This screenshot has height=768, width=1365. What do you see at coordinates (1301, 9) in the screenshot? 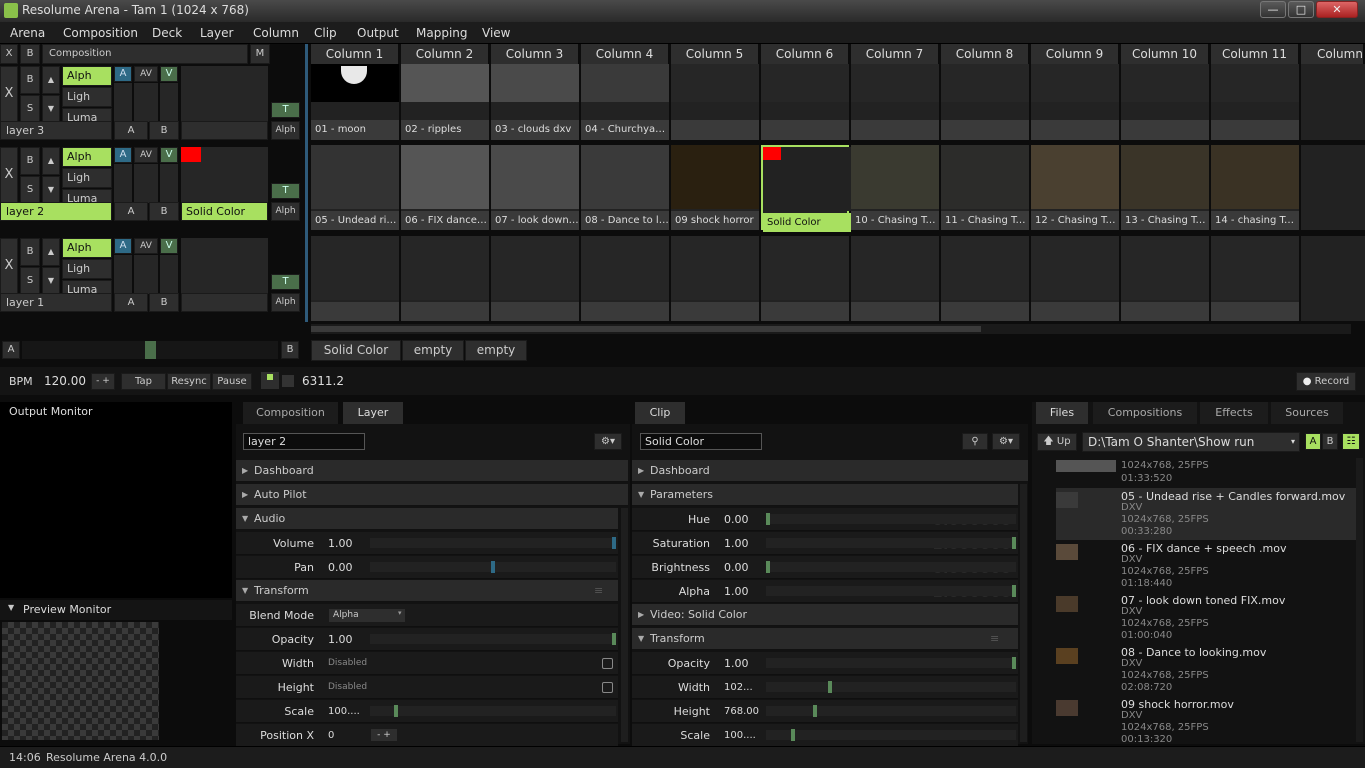
I see `maximize-button: □` at bounding box center [1301, 9].